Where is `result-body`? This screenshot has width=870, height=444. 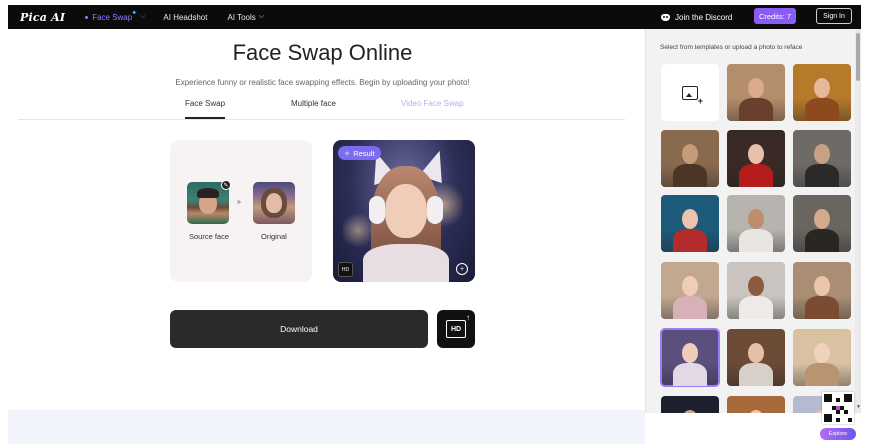
result-body is located at coordinates (406, 263).